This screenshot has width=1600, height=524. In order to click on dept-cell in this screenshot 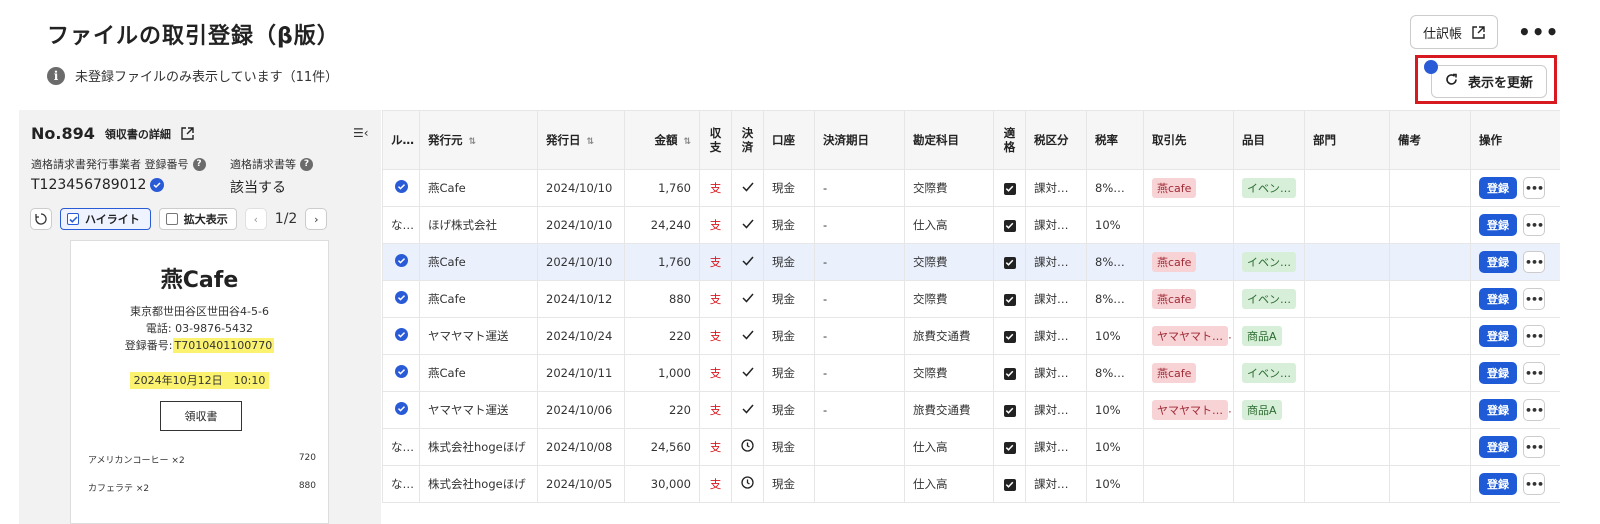, I will do `click(1347, 299)`.